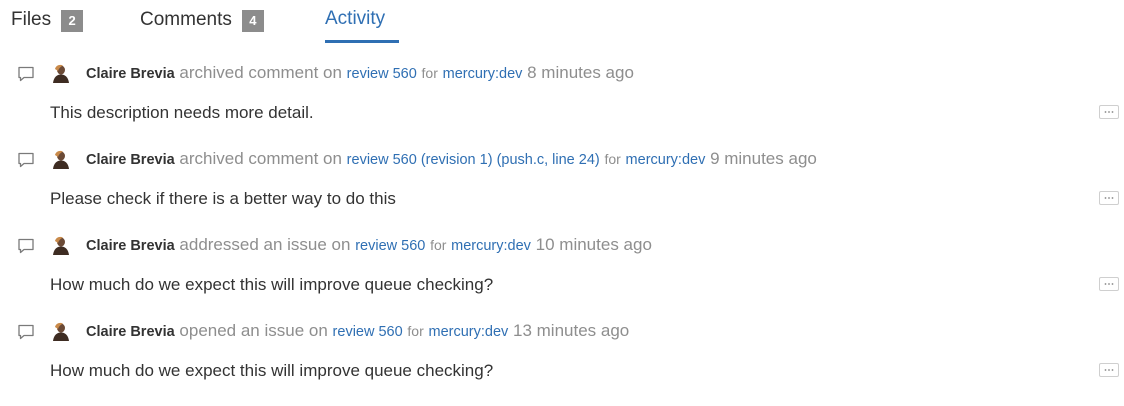  I want to click on tab-activity: Activity, so click(362, 25).